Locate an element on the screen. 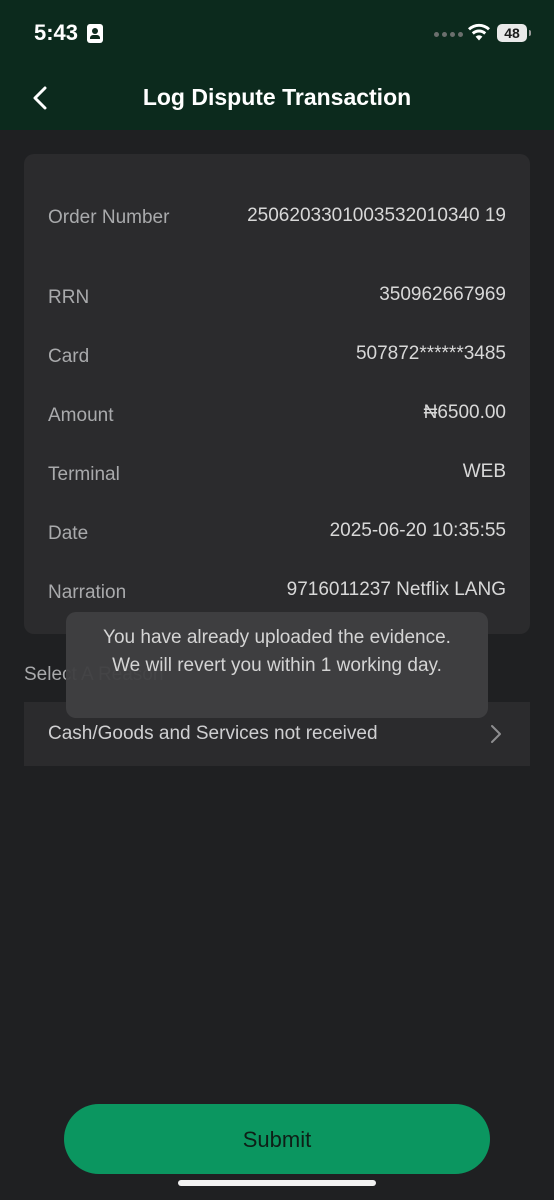  narration-label: Narration is located at coordinates (87, 592).